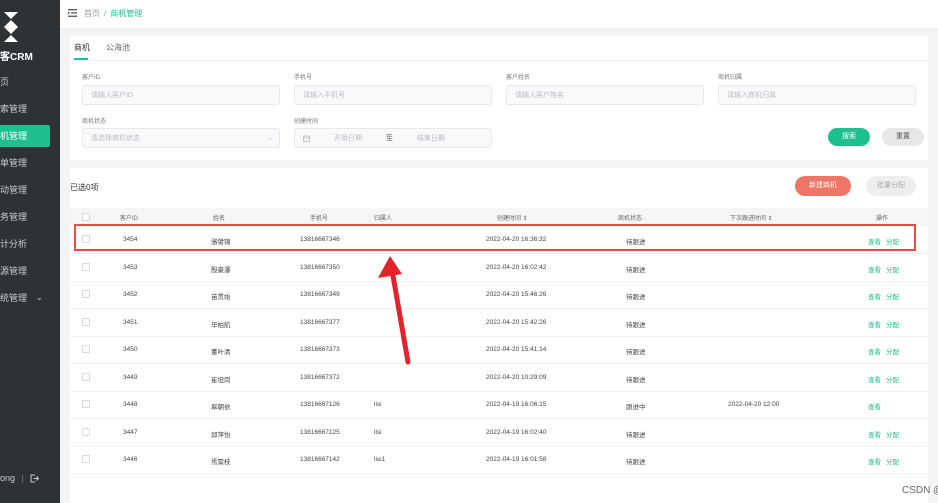 The image size is (938, 503). Describe the element at coordinates (499, 48) in the screenshot. I see `tab-bar: 商机 公海池` at that location.